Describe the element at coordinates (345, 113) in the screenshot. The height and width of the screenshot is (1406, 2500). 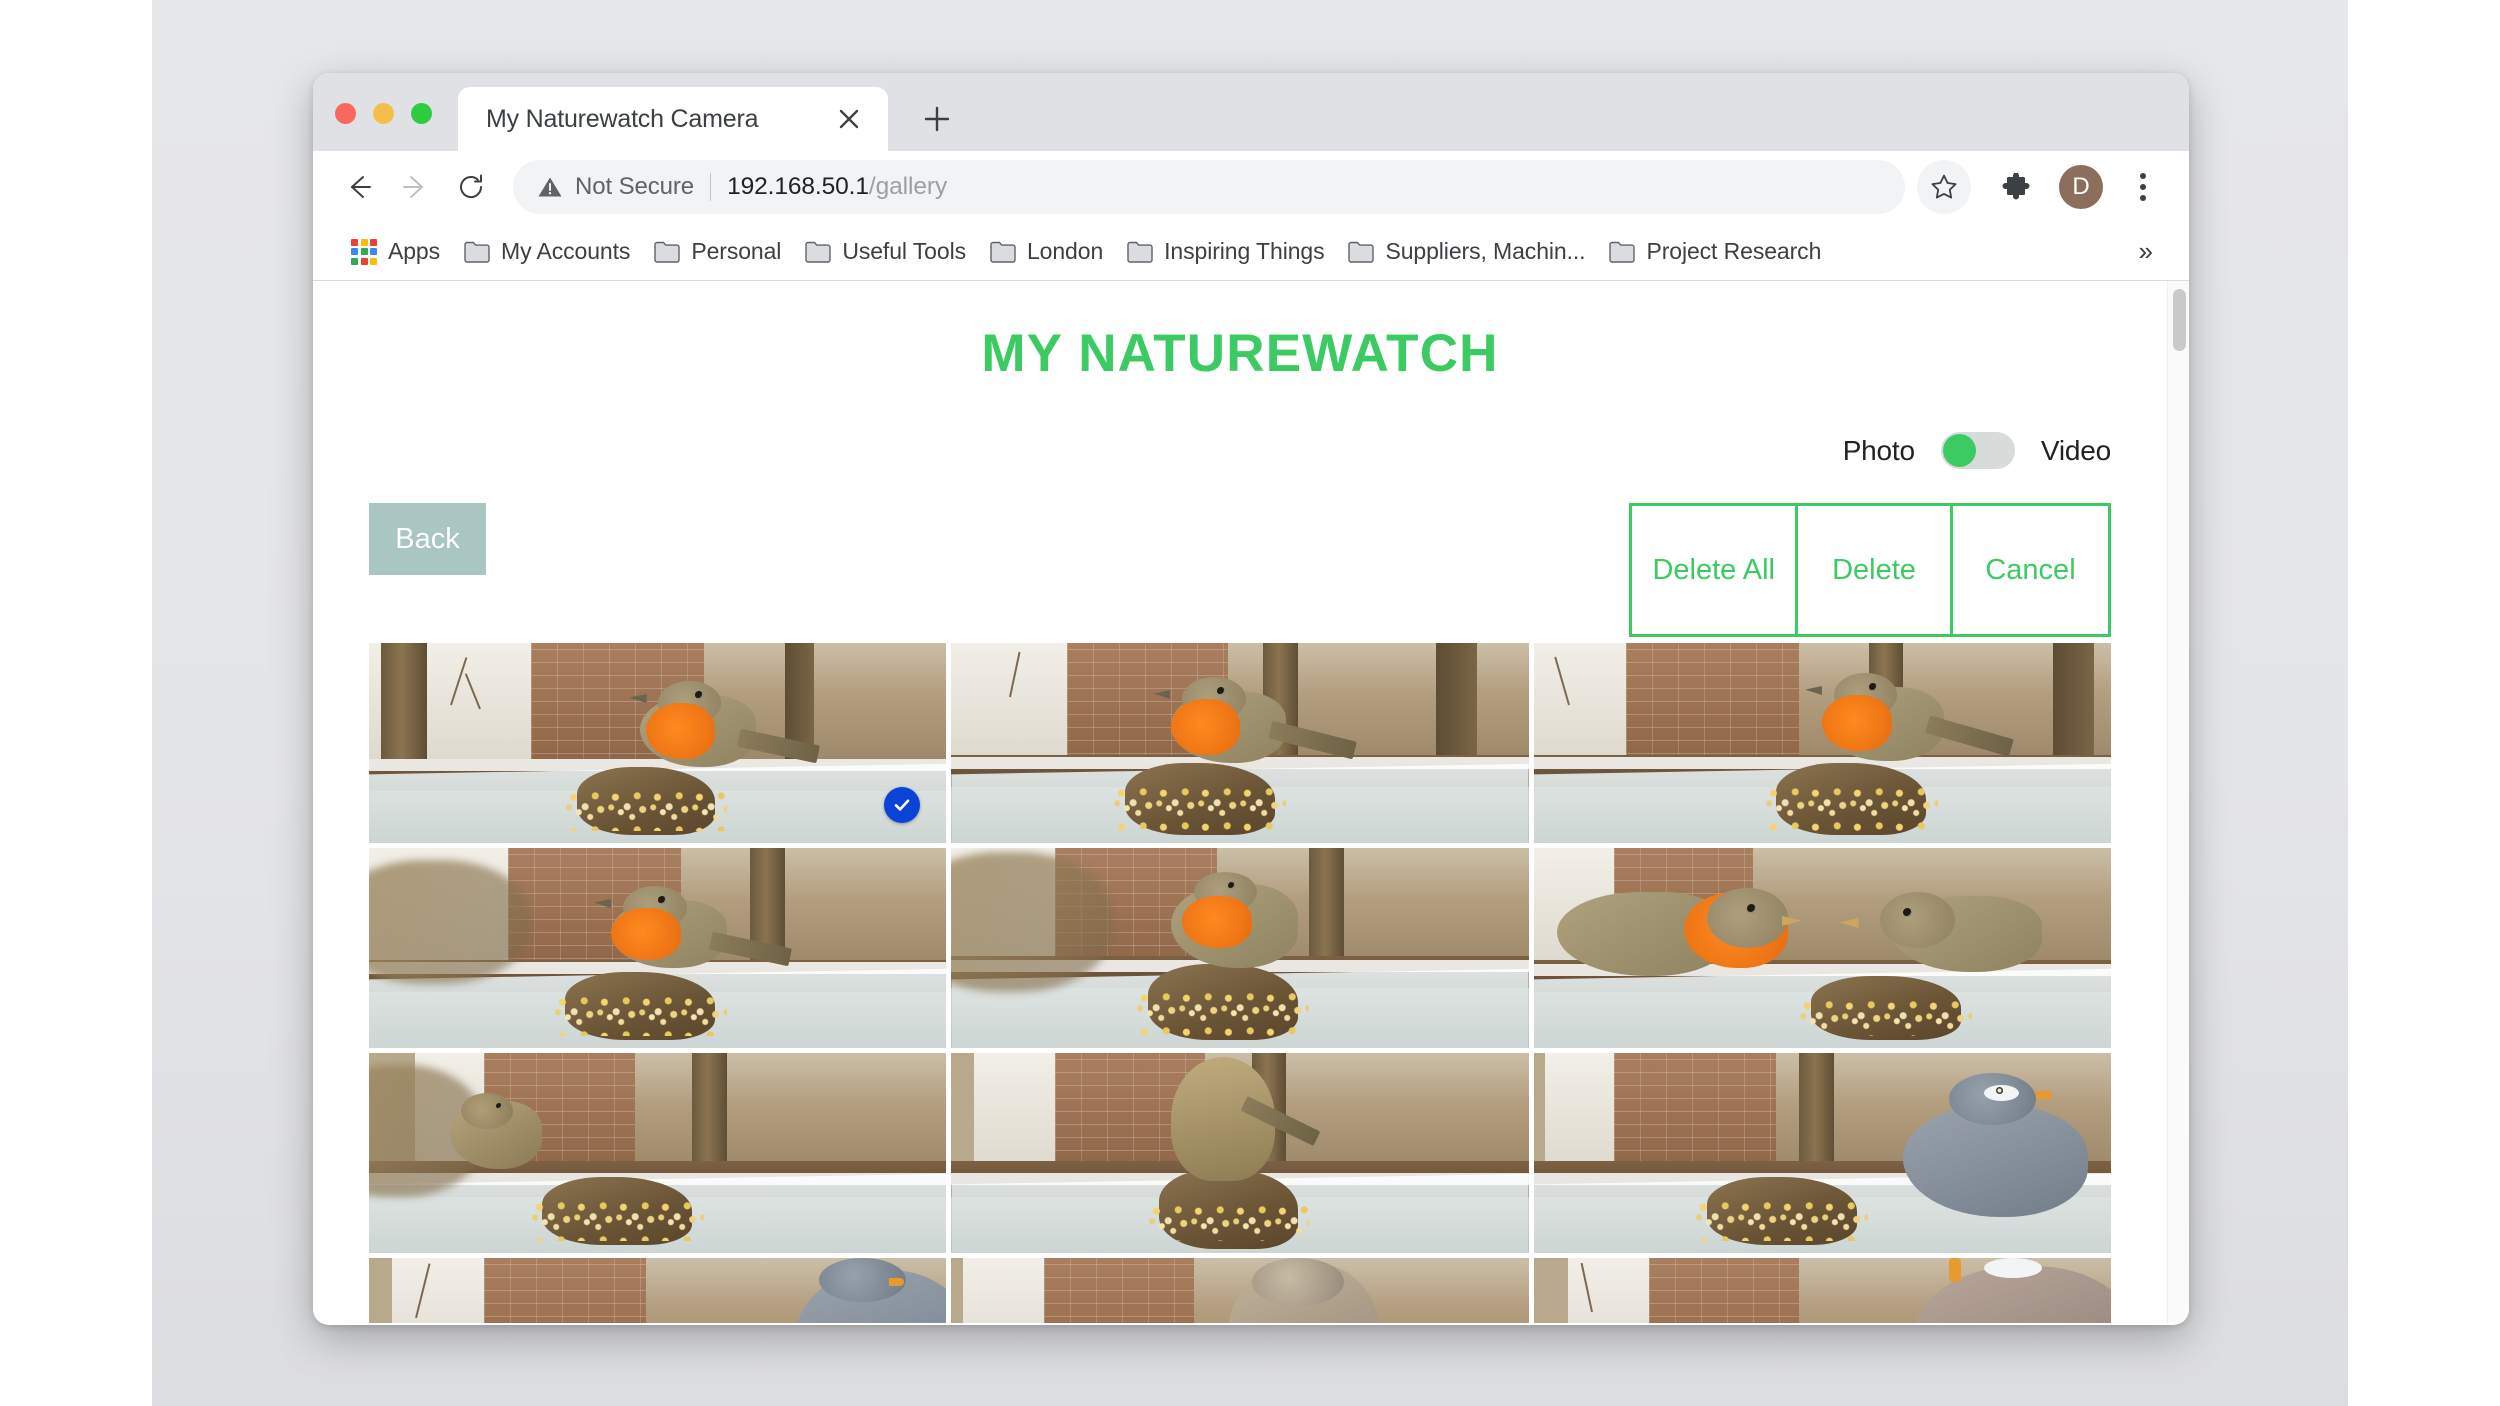
I see `close-window-button` at that location.